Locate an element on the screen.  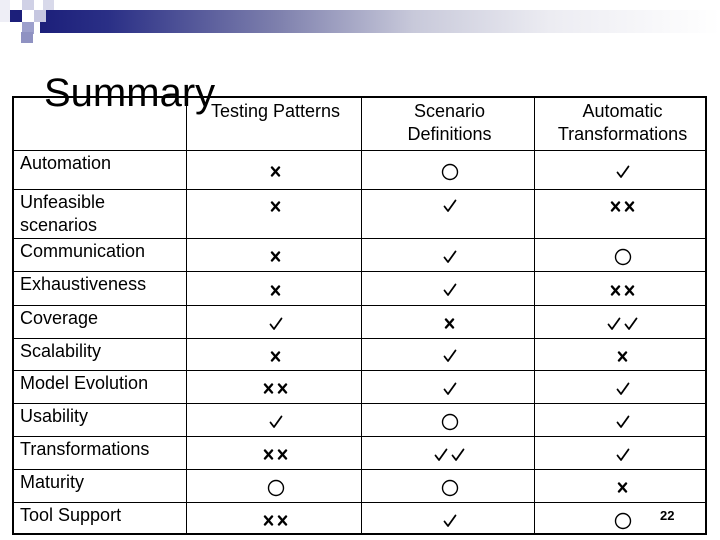
column-header: Testing Patterns is located at coordinates (275, 111).